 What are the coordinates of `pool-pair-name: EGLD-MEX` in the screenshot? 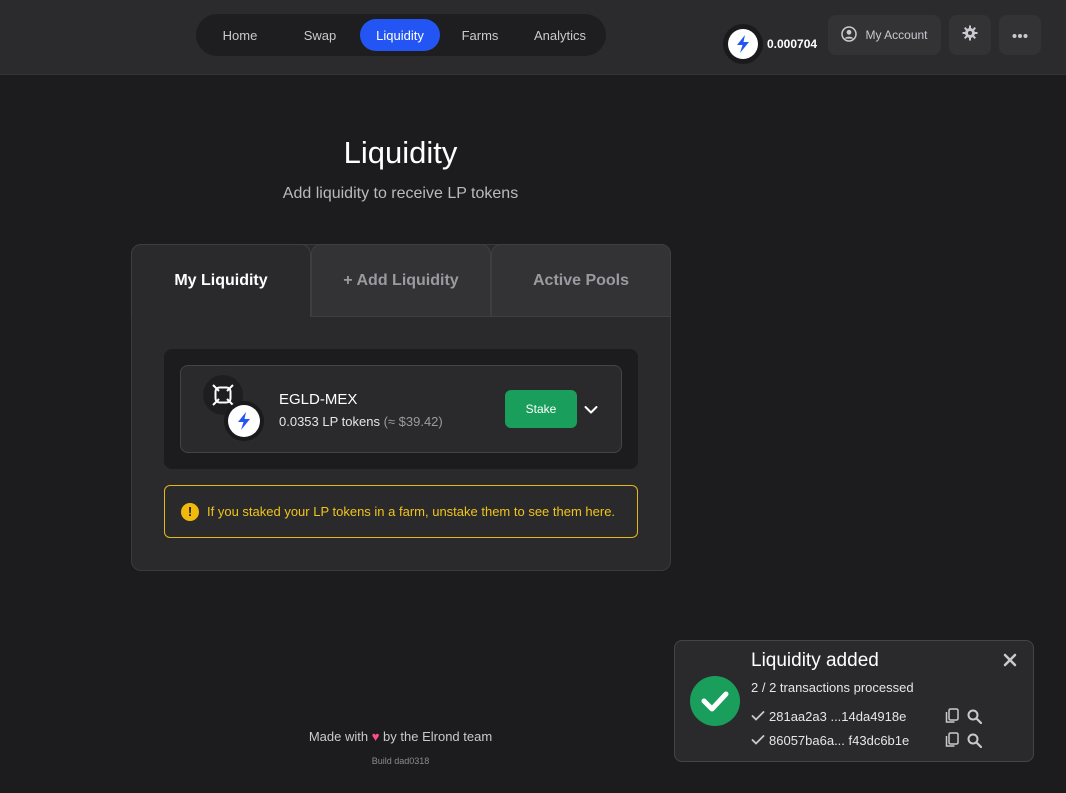 It's located at (318, 399).